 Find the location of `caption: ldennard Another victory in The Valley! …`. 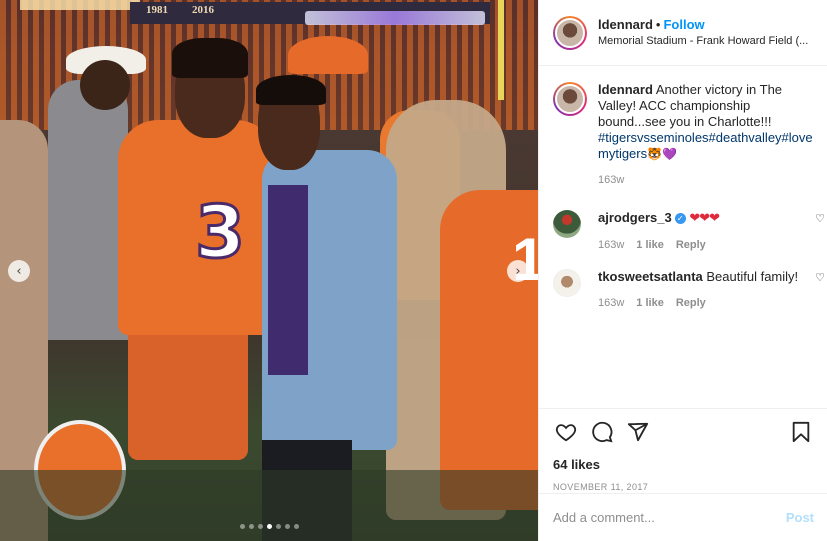

caption: ldennard Another victory in The Valley! … is located at coordinates (683, 135).